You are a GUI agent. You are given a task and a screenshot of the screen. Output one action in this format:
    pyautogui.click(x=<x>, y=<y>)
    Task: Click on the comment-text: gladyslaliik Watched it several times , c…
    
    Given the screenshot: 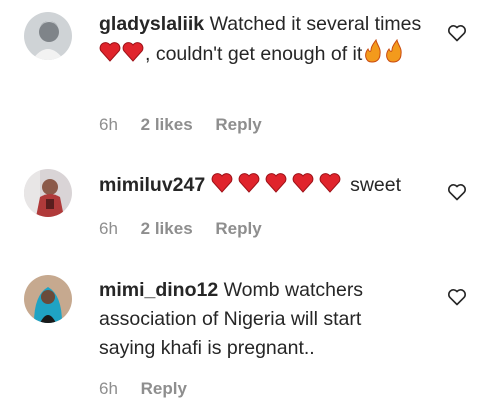 What is the action you would take?
    pyautogui.click(x=264, y=41)
    